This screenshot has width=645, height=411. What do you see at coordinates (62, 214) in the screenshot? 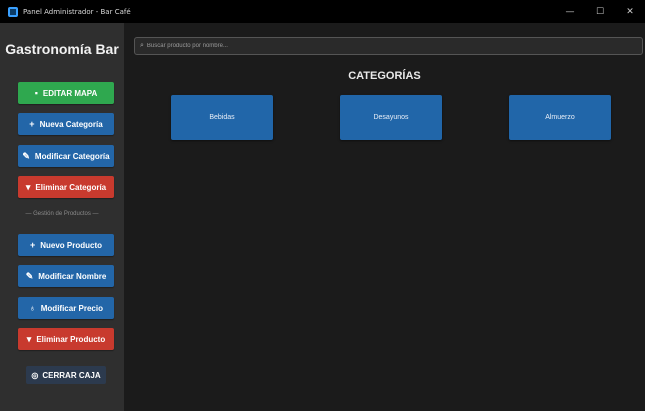
I see `section-label-productos: — Gestión de Productos —` at bounding box center [62, 214].